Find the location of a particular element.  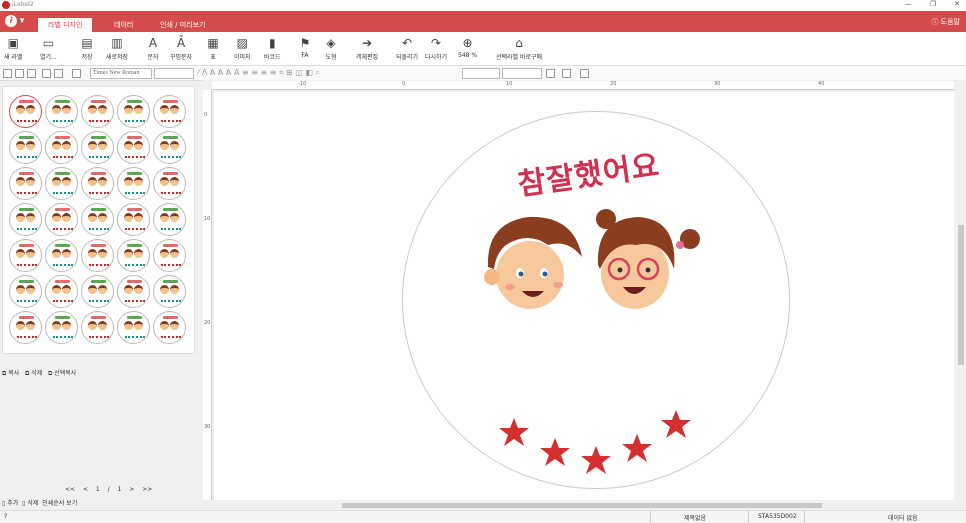

text-button: A 문자 is located at coordinates (153, 48).